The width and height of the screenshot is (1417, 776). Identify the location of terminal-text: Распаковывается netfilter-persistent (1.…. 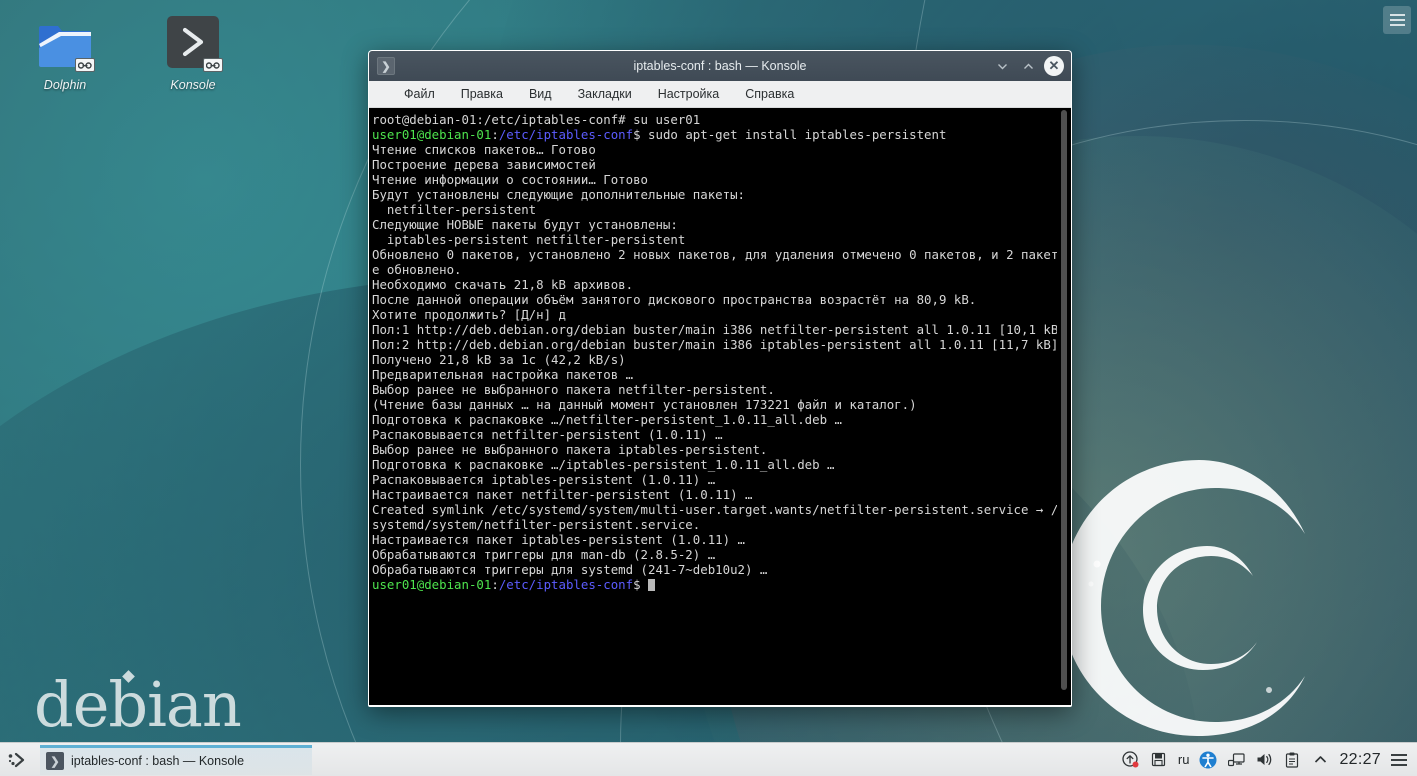
(547, 434).